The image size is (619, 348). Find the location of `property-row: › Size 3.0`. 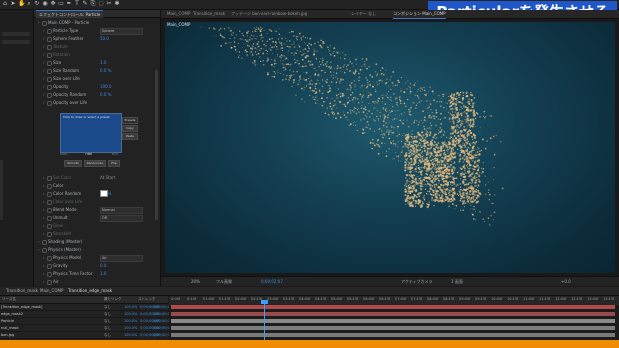

property-row: › Size 3.0 is located at coordinates (94, 63).